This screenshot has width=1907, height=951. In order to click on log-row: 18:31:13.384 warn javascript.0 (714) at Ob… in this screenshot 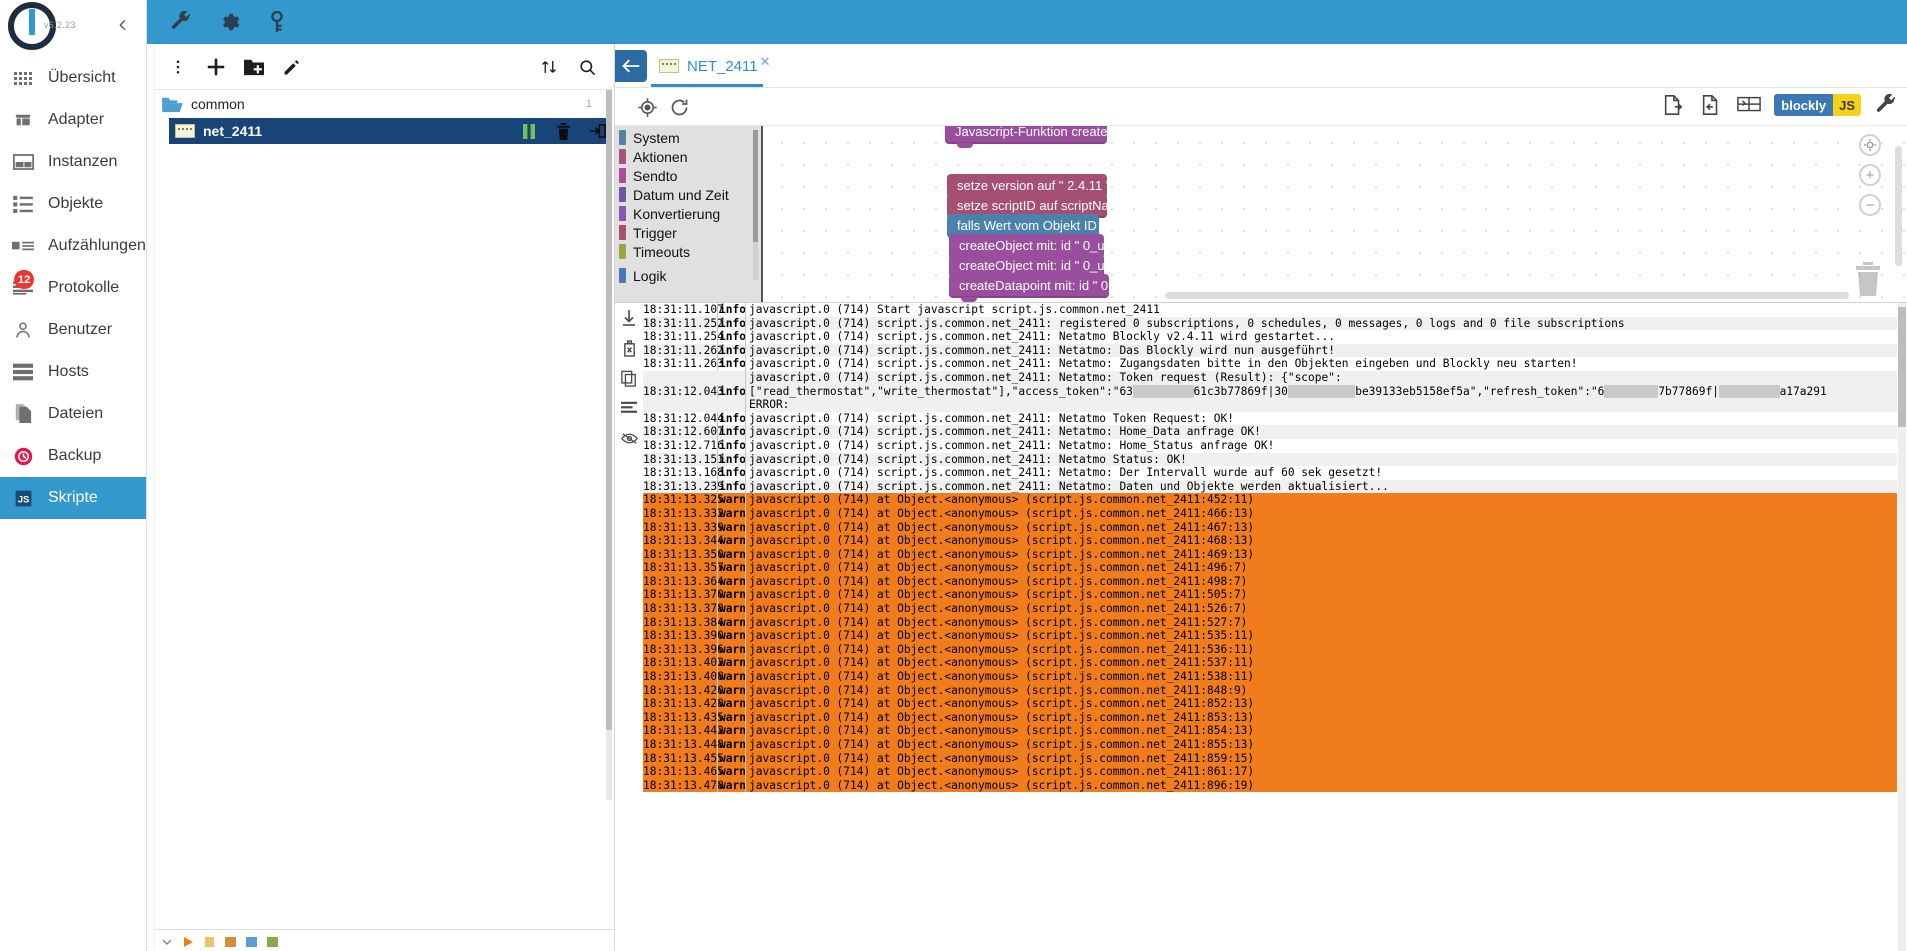, I will do `click(1270, 622)`.